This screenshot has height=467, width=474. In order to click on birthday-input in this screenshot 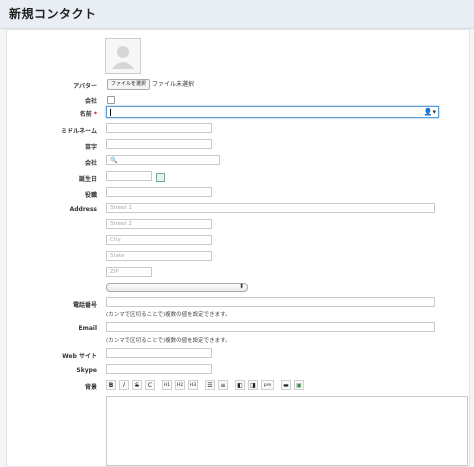, I will do `click(129, 176)`.